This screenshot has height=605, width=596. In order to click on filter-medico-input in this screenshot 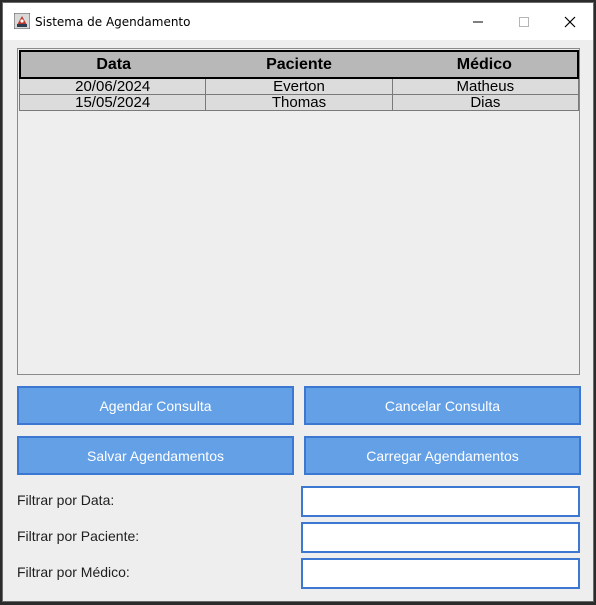, I will do `click(440, 573)`.